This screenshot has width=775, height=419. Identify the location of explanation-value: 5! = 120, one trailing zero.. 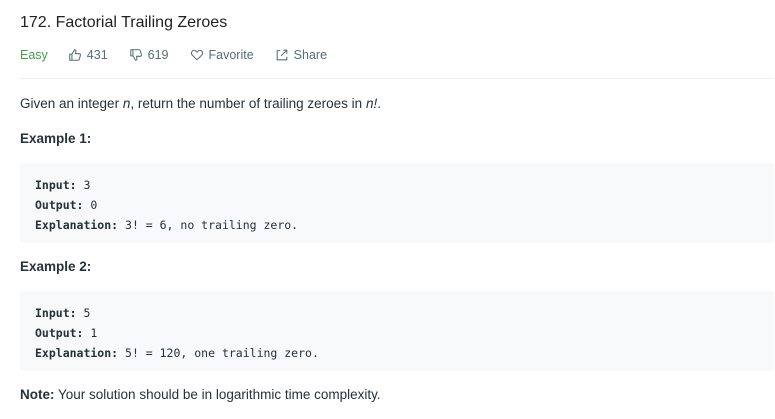
(218, 353).